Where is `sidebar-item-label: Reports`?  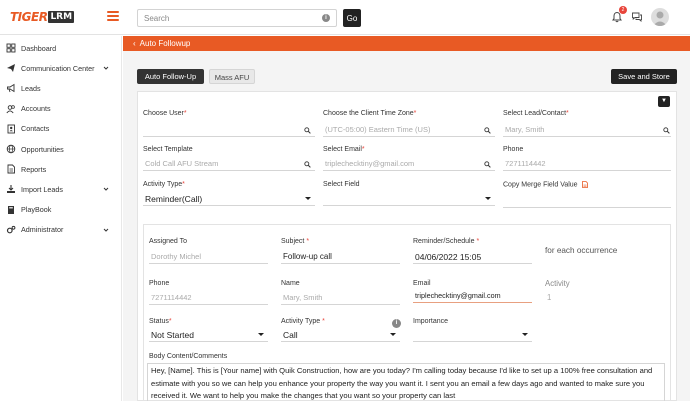 sidebar-item-label: Reports is located at coordinates (34, 169).